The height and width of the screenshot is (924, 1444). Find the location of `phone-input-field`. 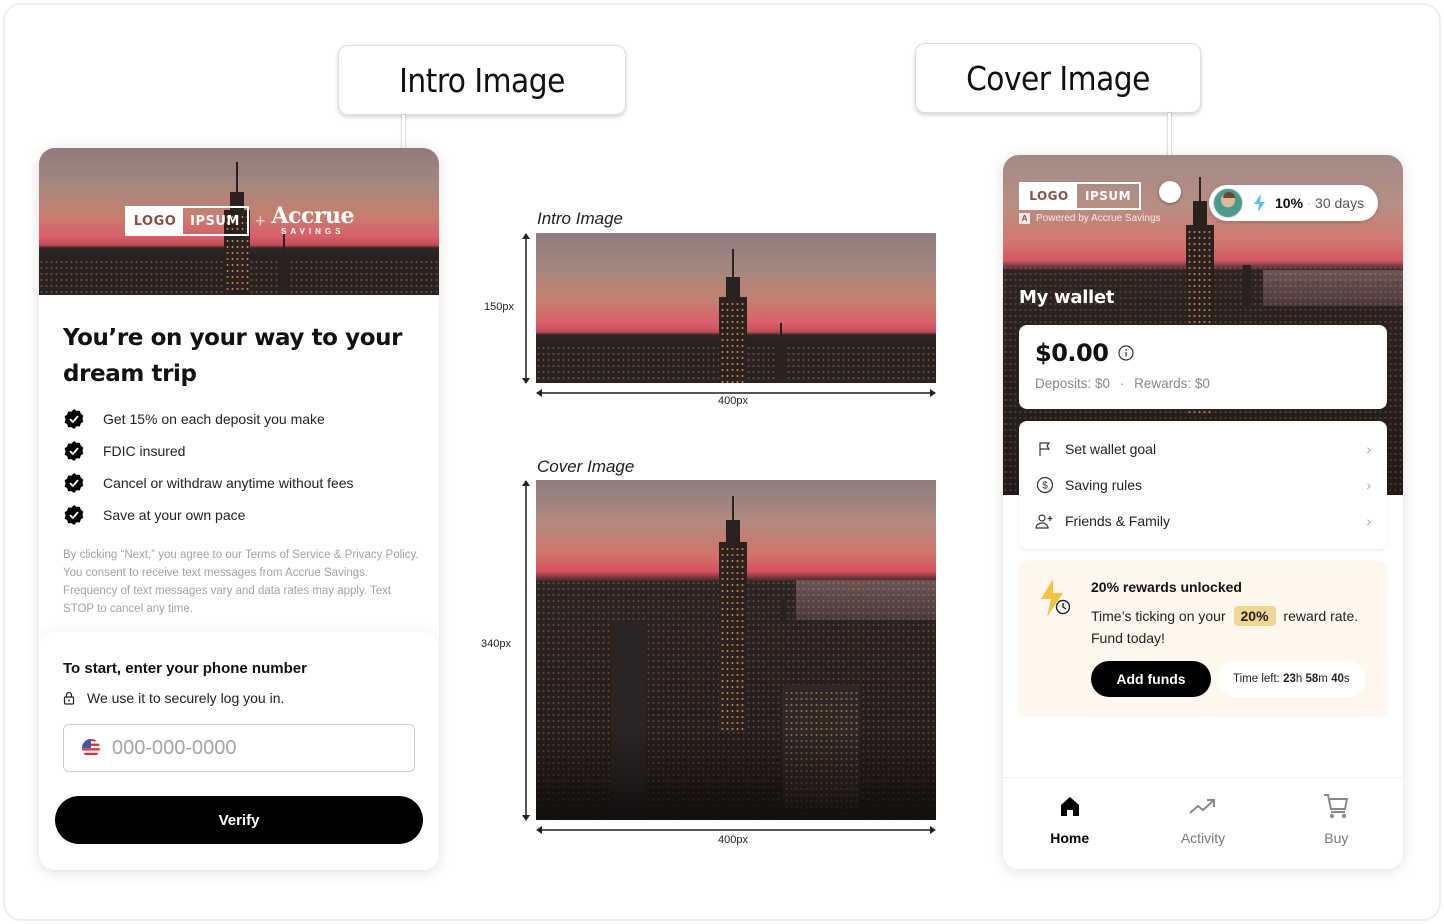

phone-input-field is located at coordinates (239, 748).